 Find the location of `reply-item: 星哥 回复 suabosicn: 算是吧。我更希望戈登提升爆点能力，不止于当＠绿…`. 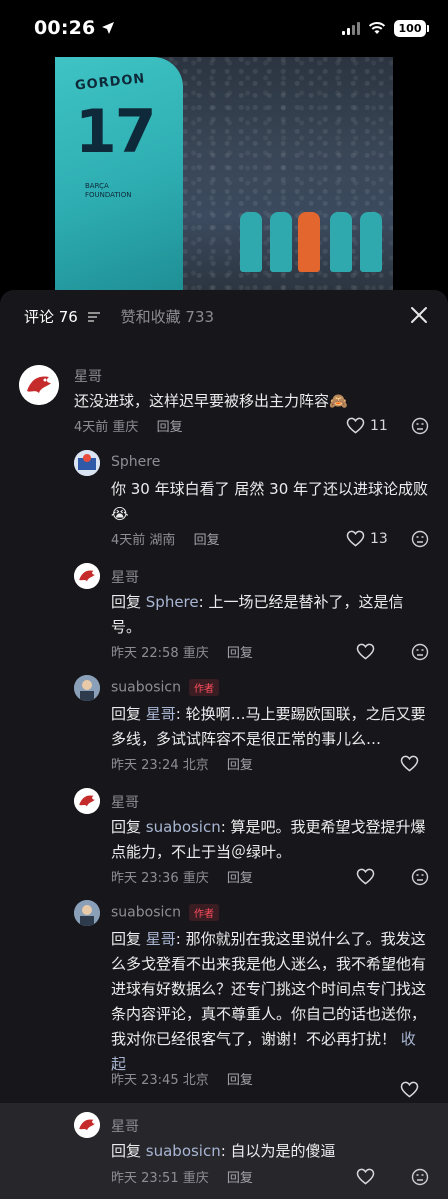

reply-item: 星哥 回复 suabosicn: 算是吧。我更希望戈登提升爆点能力，不止于当＠绿… is located at coordinates (224, 840).